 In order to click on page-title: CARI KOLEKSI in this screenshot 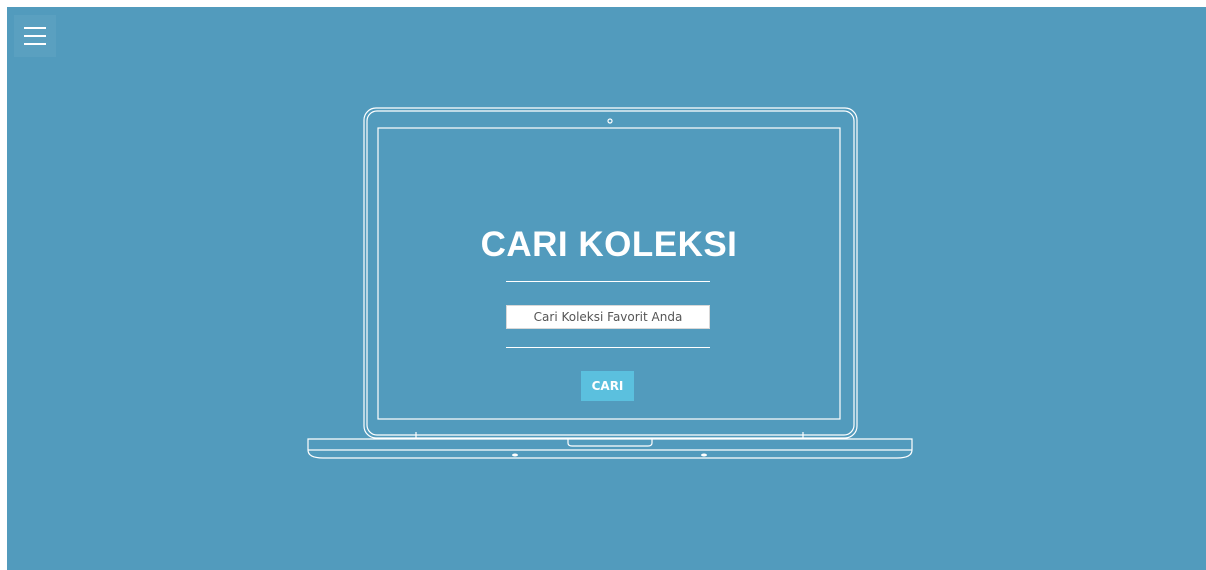, I will do `click(609, 244)`.